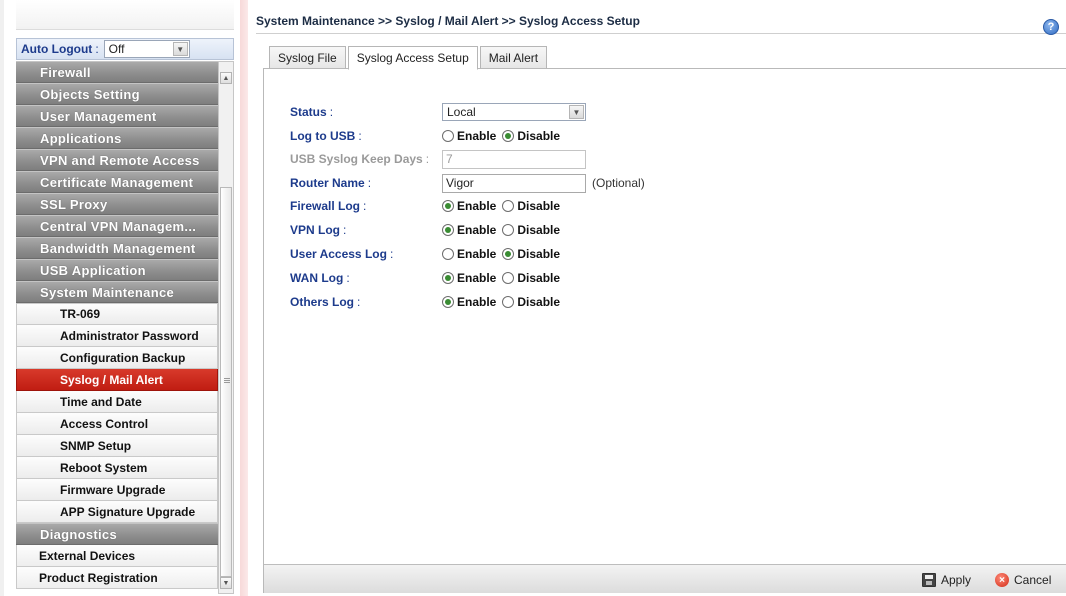 The height and width of the screenshot is (596, 1066). I want to click on submenu-access-control: Access Control, so click(117, 424).